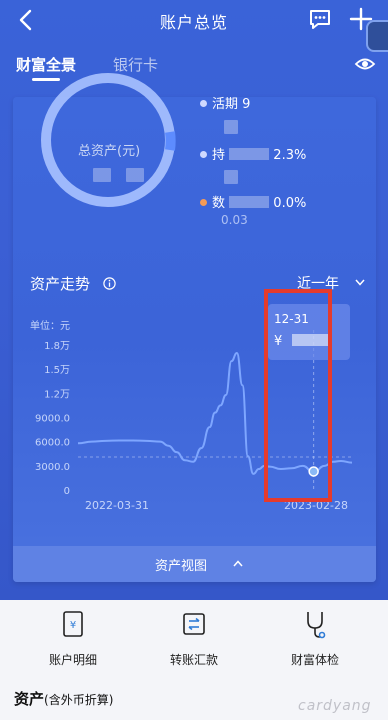  Describe the element at coordinates (194, 624) in the screenshot. I see `transfer-icon` at that location.